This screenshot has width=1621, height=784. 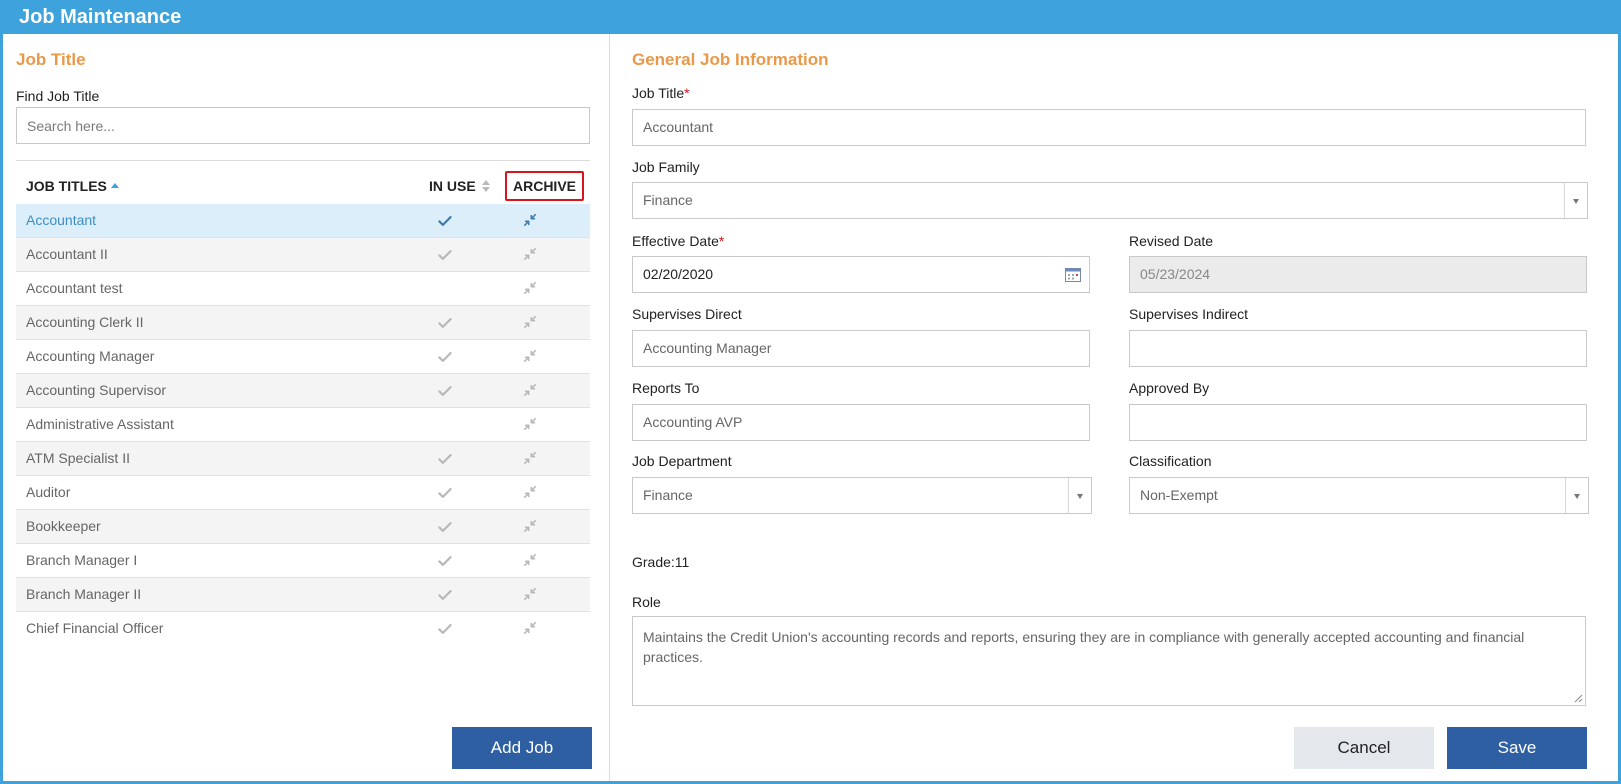 What do you see at coordinates (303, 186) in the screenshot?
I see `job-titles-table-header: JOB TITLES IN USE ARCHIVE` at bounding box center [303, 186].